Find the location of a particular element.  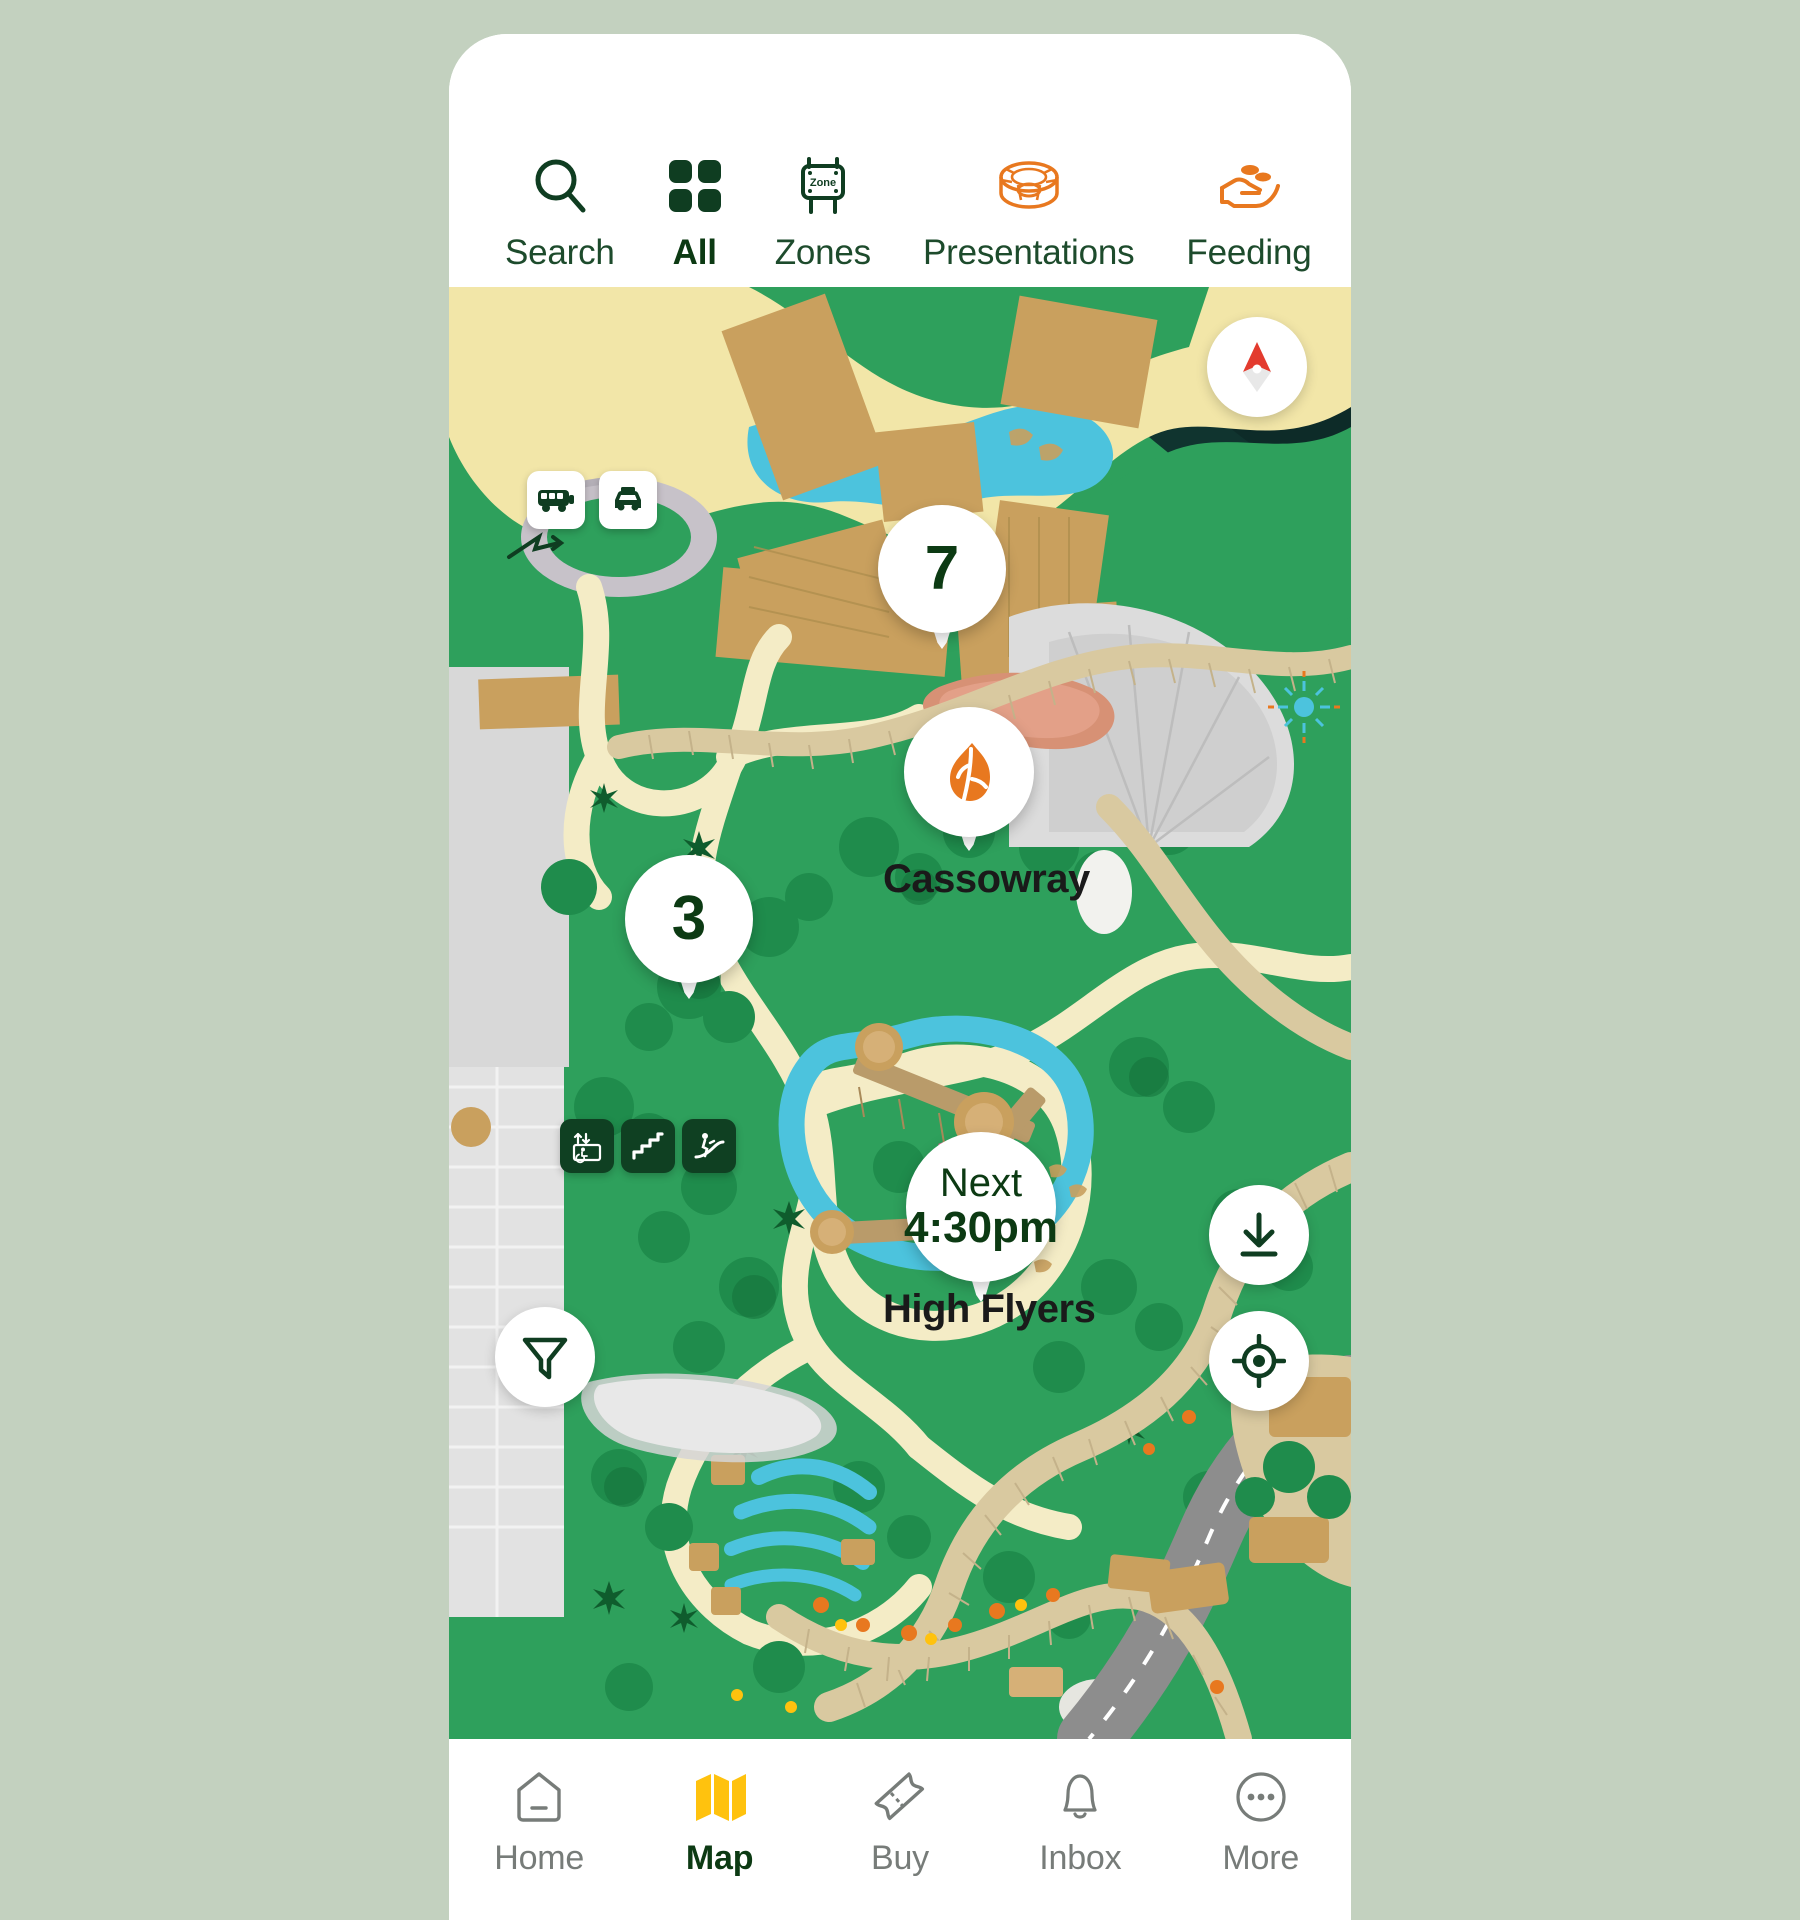

download-map-button is located at coordinates (1259, 1235).